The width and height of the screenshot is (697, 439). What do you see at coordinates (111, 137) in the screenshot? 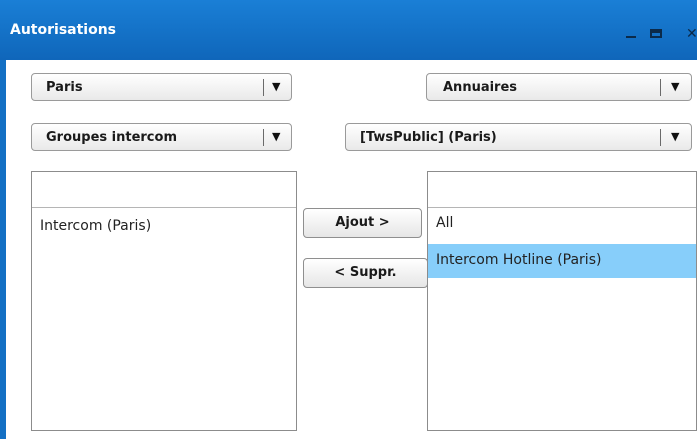
I see `type-select-value: Groupes intercom` at bounding box center [111, 137].